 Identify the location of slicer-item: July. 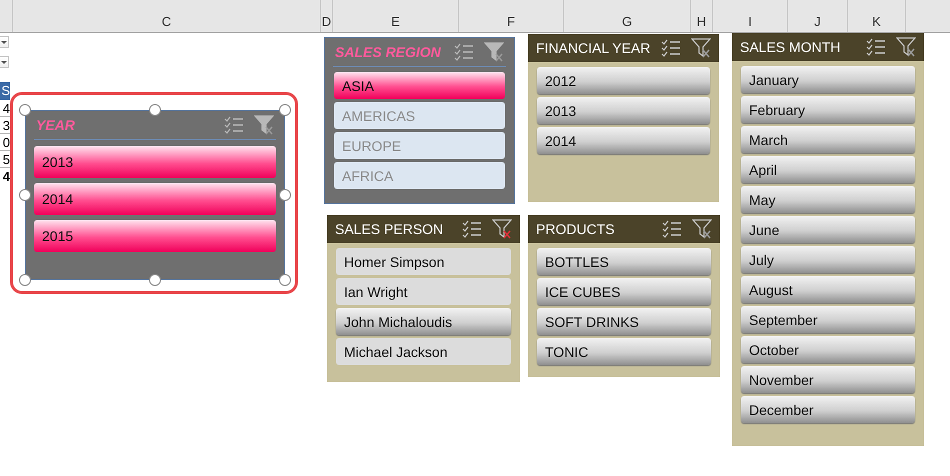
(828, 259).